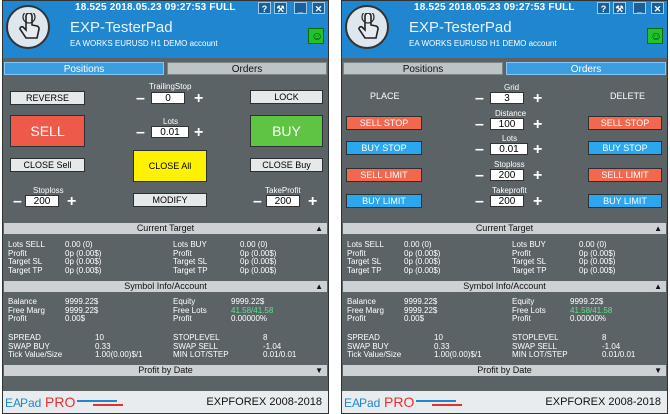  What do you see at coordinates (47, 131) in the screenshot?
I see `sell-button: SELL` at bounding box center [47, 131].